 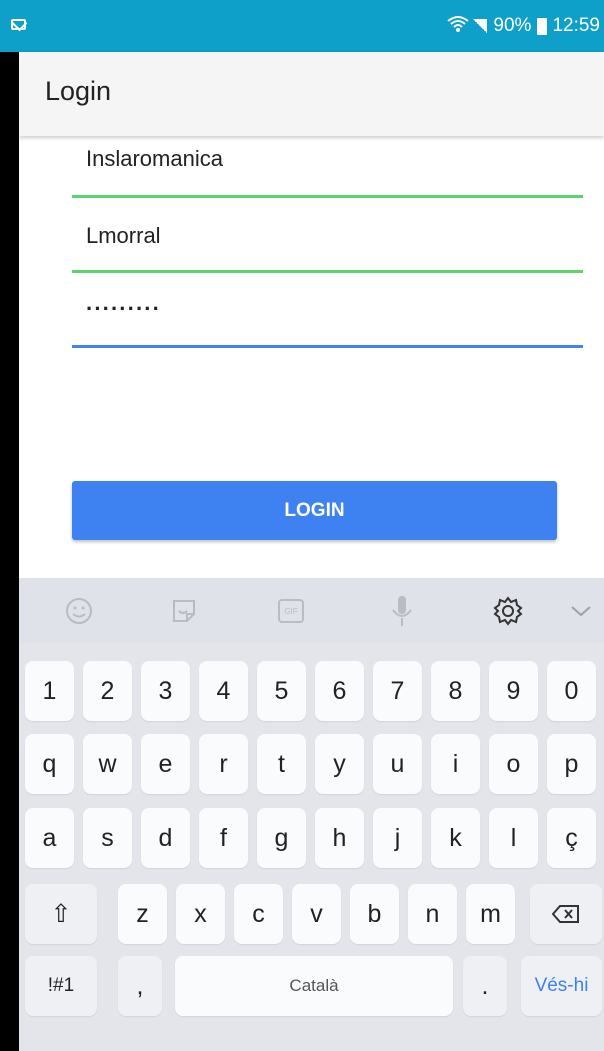 What do you see at coordinates (123, 308) in the screenshot?
I see `field-value: ·········` at bounding box center [123, 308].